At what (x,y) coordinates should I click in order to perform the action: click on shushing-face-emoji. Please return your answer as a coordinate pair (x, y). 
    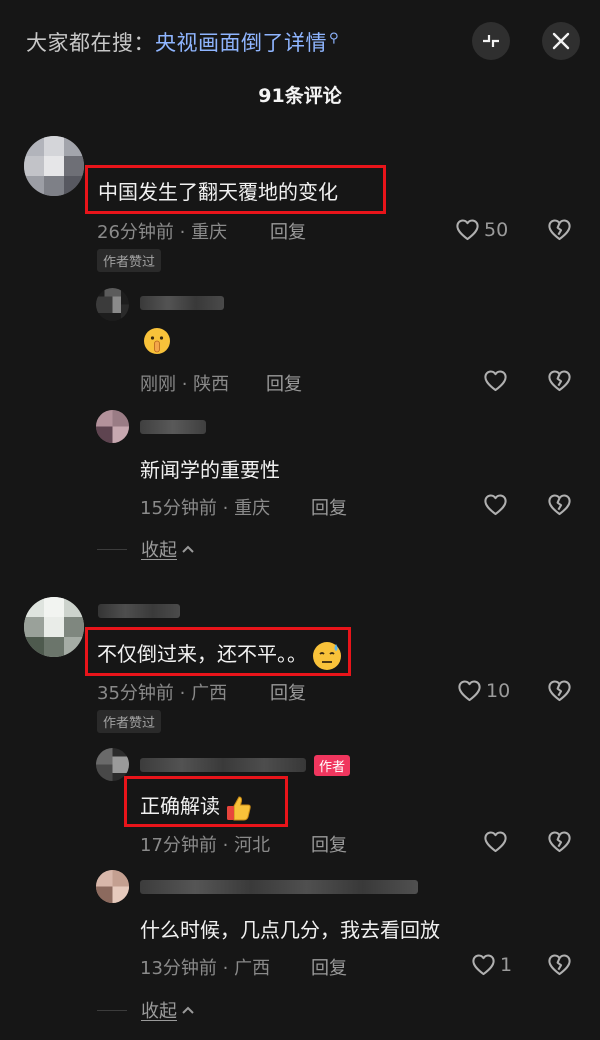
    Looking at the image, I should click on (157, 343).